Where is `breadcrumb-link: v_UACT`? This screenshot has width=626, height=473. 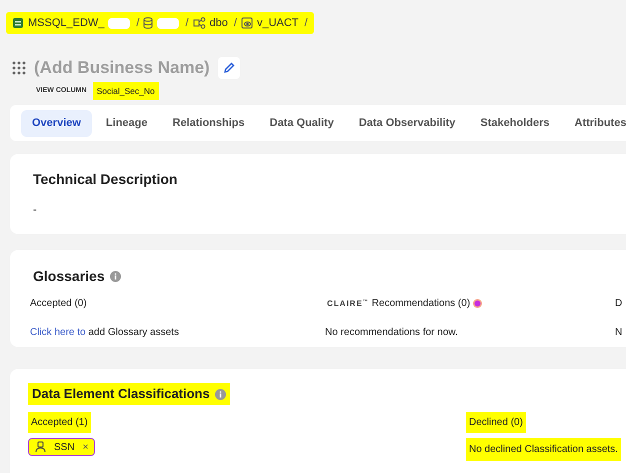
breadcrumb-link: v_UACT is located at coordinates (277, 23).